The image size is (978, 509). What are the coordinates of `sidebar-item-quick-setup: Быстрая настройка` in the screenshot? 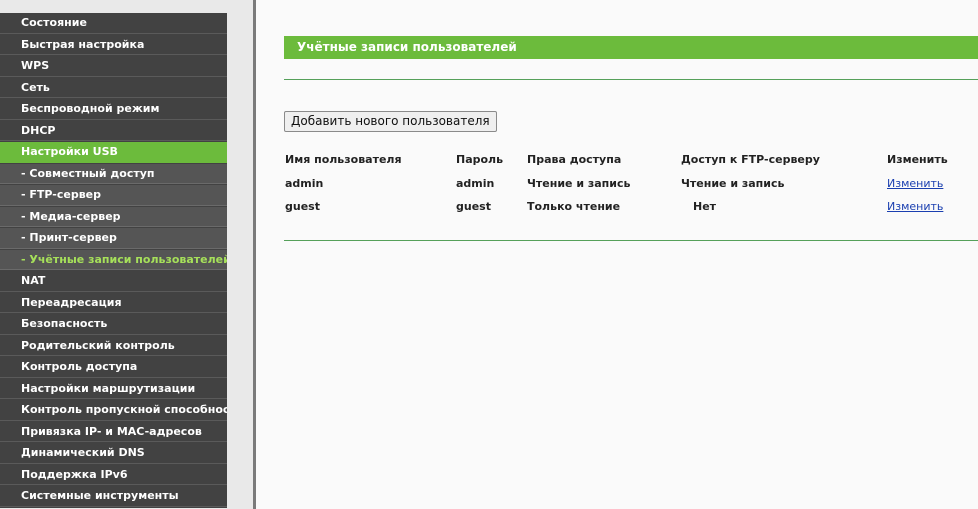 It's located at (113, 44).